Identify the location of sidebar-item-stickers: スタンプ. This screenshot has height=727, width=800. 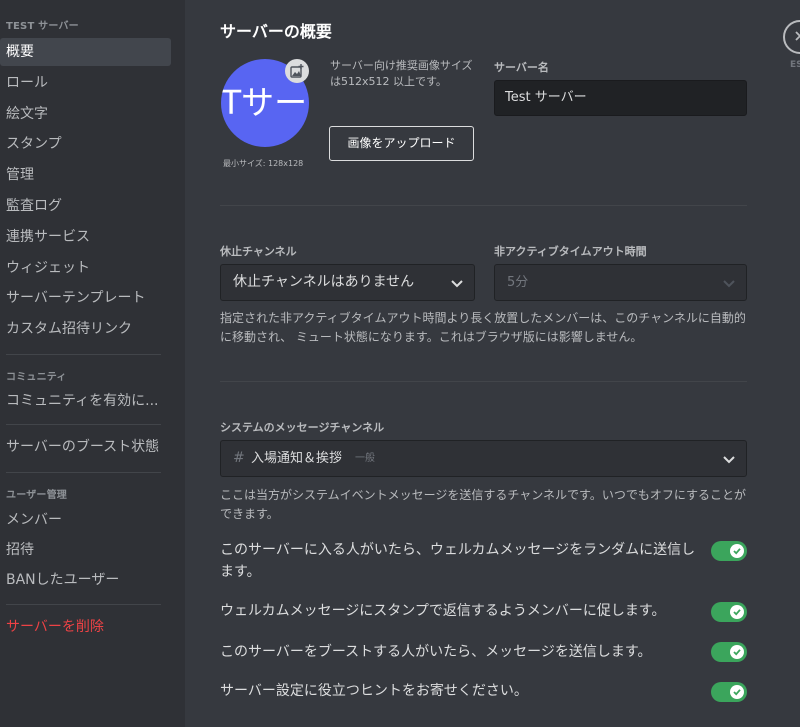
(85, 144).